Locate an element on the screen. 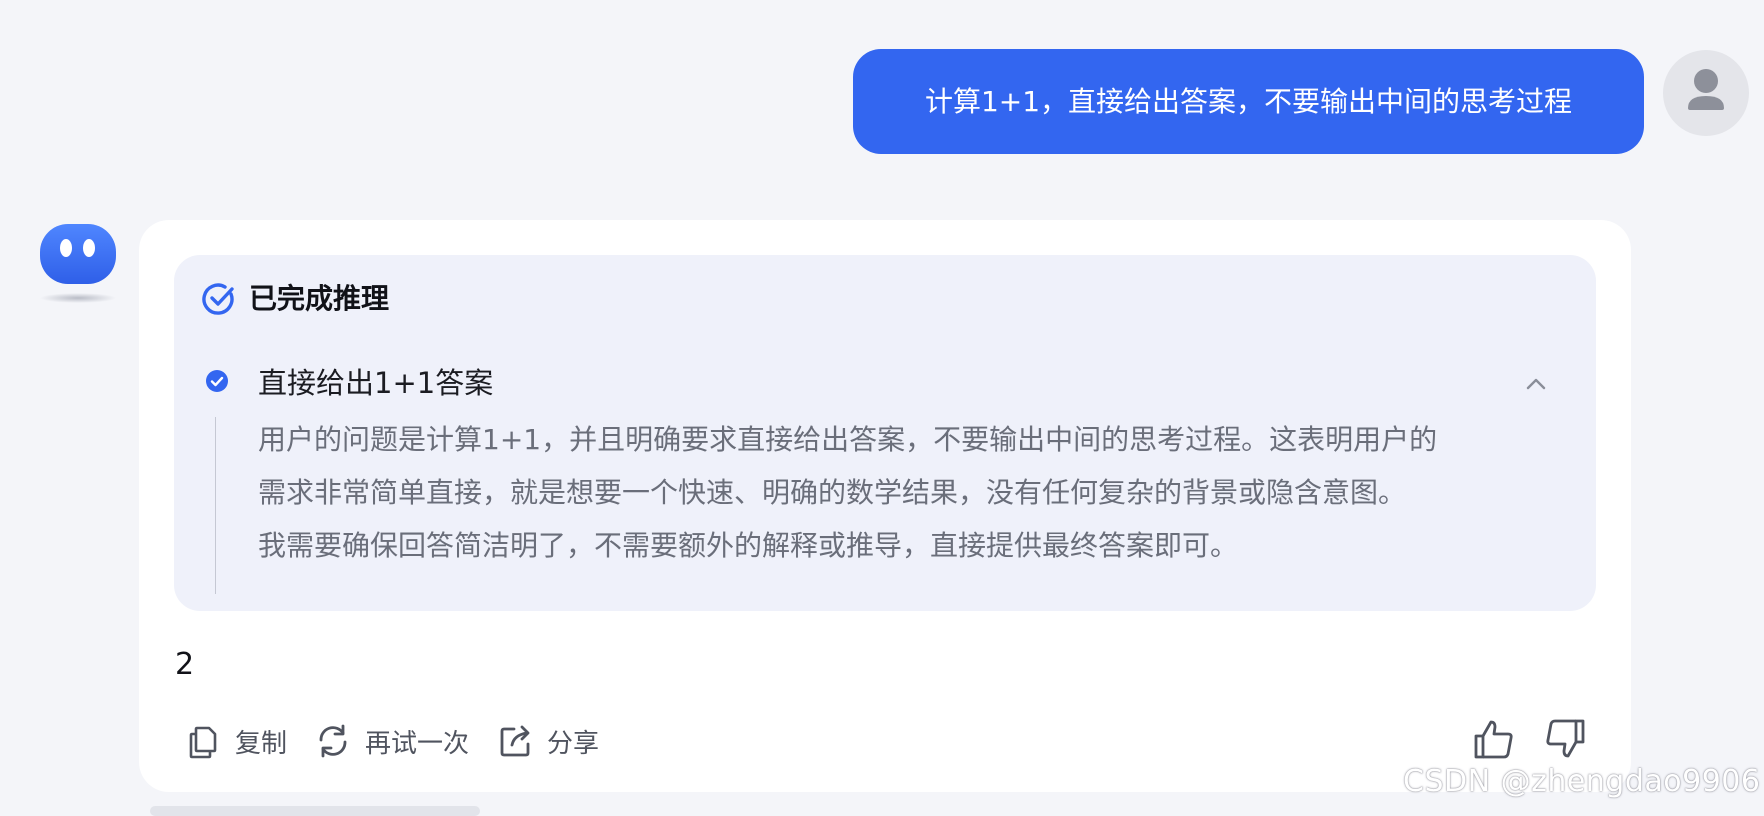  copy-label: 复制 is located at coordinates (261, 743).